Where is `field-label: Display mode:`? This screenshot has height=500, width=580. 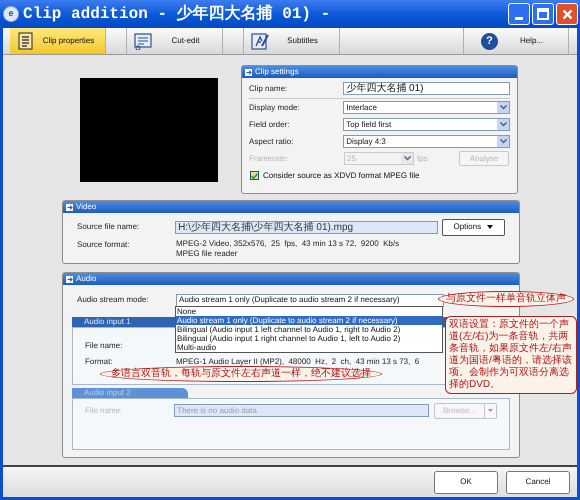
field-label: Display mode: is located at coordinates (275, 108).